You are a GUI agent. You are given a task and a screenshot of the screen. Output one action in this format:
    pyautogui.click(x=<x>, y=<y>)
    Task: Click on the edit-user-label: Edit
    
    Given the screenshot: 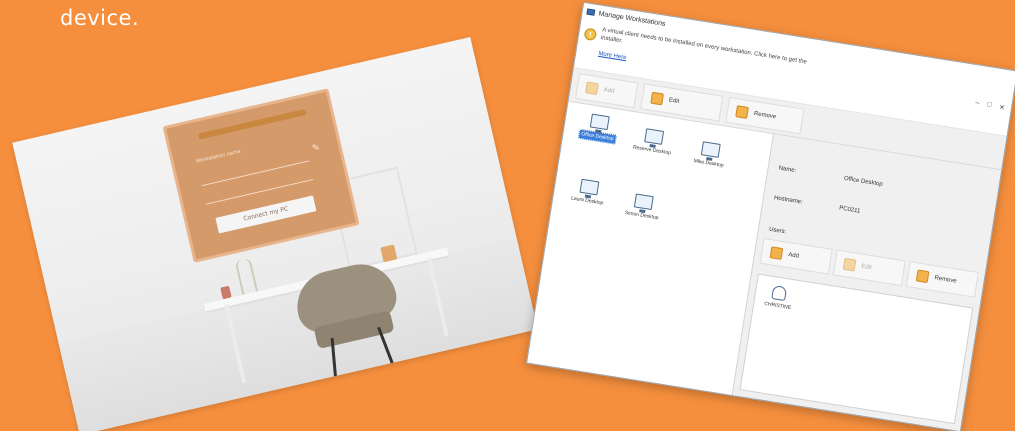 What is the action you would take?
    pyautogui.click(x=866, y=267)
    